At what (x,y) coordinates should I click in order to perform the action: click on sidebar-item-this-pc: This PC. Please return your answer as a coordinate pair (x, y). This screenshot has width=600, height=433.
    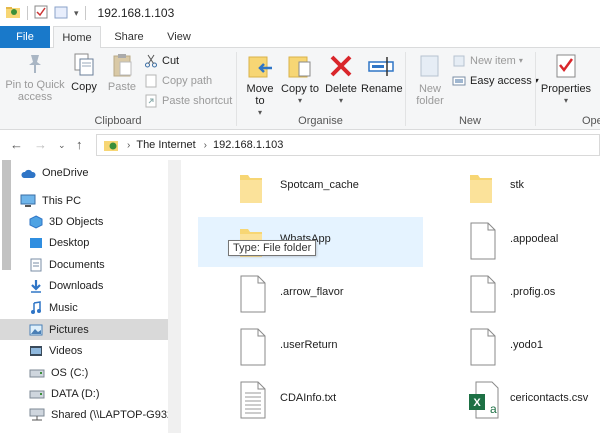
    Looking at the image, I should click on (84, 200).